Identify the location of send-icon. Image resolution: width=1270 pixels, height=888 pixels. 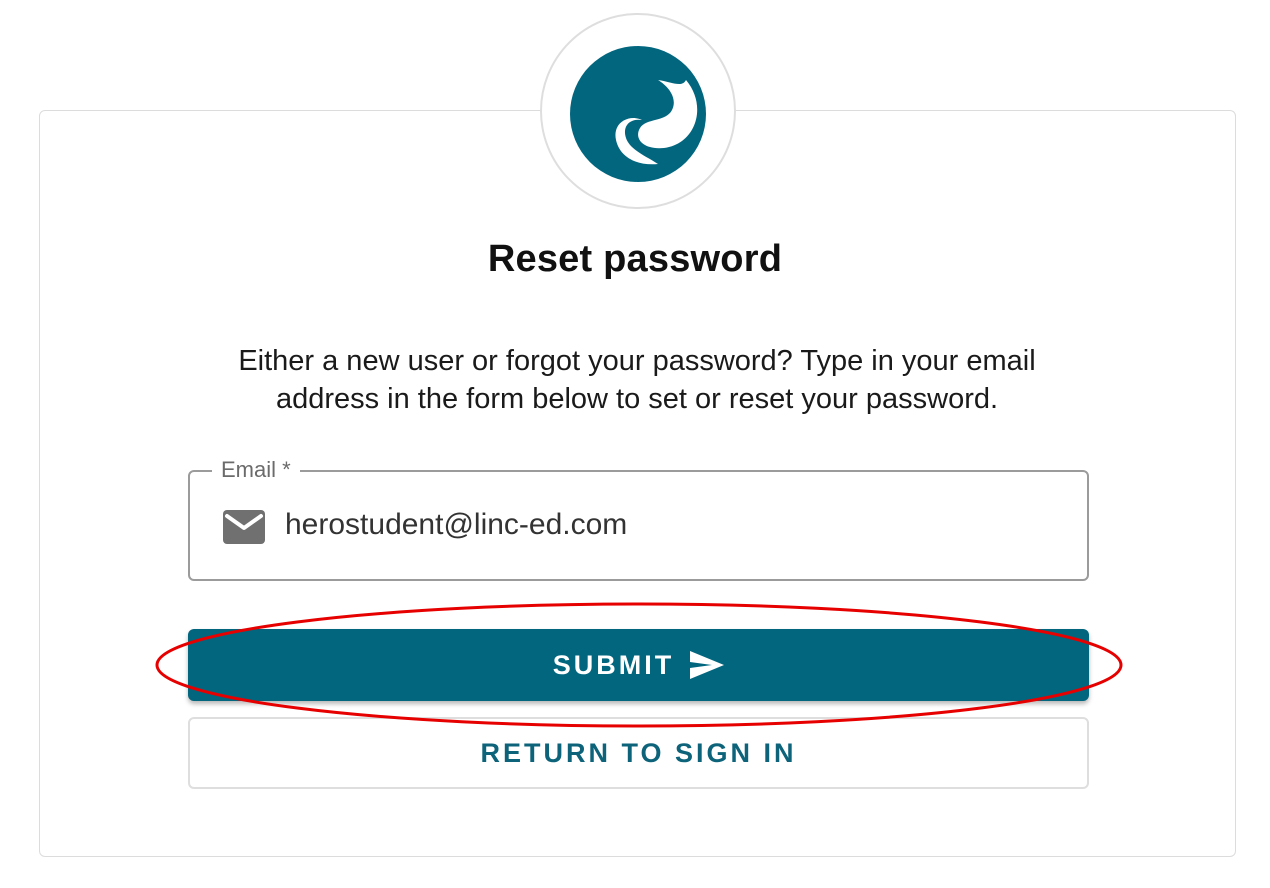
(707, 665).